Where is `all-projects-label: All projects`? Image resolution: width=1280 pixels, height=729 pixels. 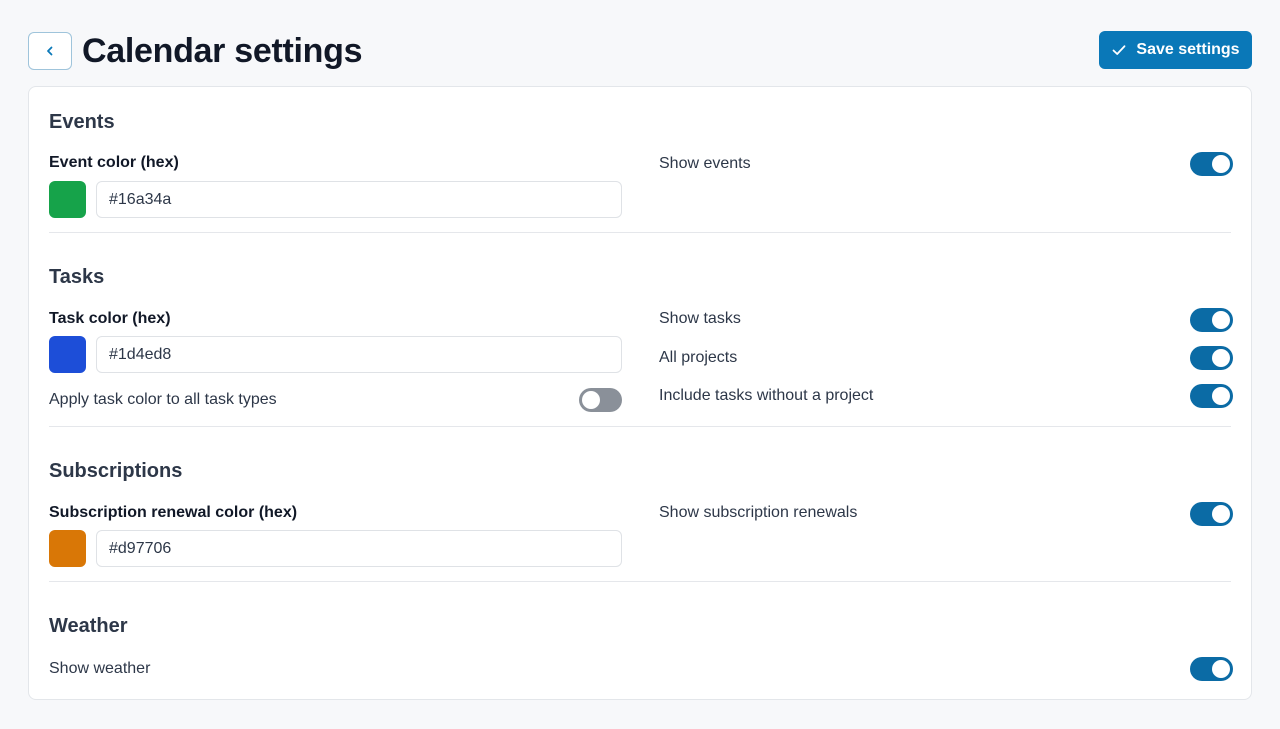 all-projects-label: All projects is located at coordinates (698, 357).